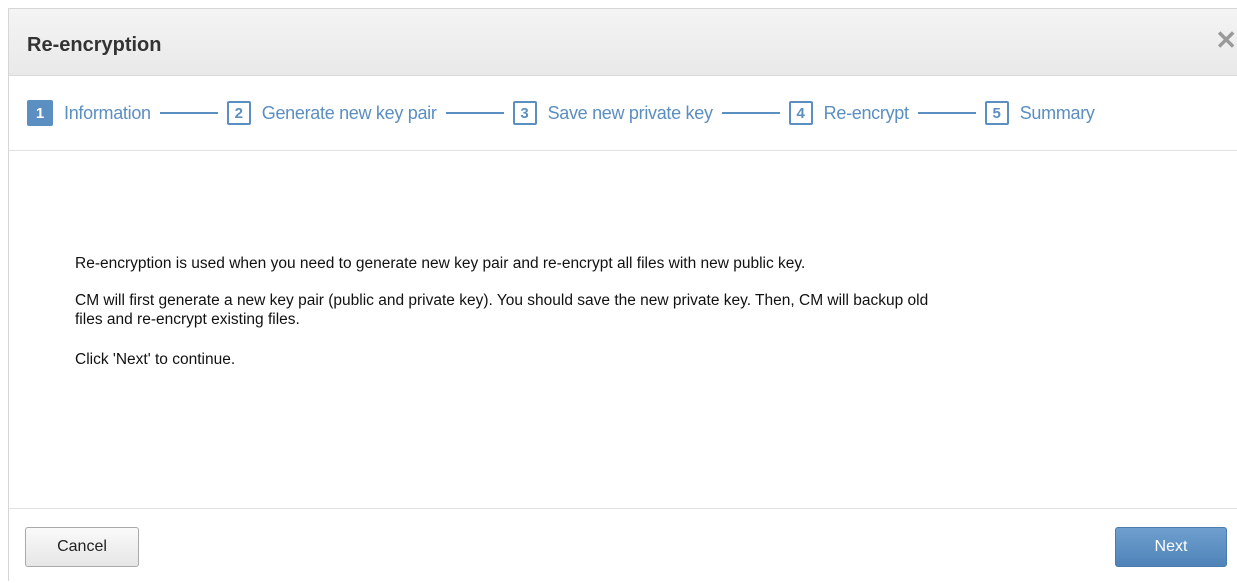 This screenshot has width=1237, height=583. I want to click on next-button: Next, so click(1171, 547).